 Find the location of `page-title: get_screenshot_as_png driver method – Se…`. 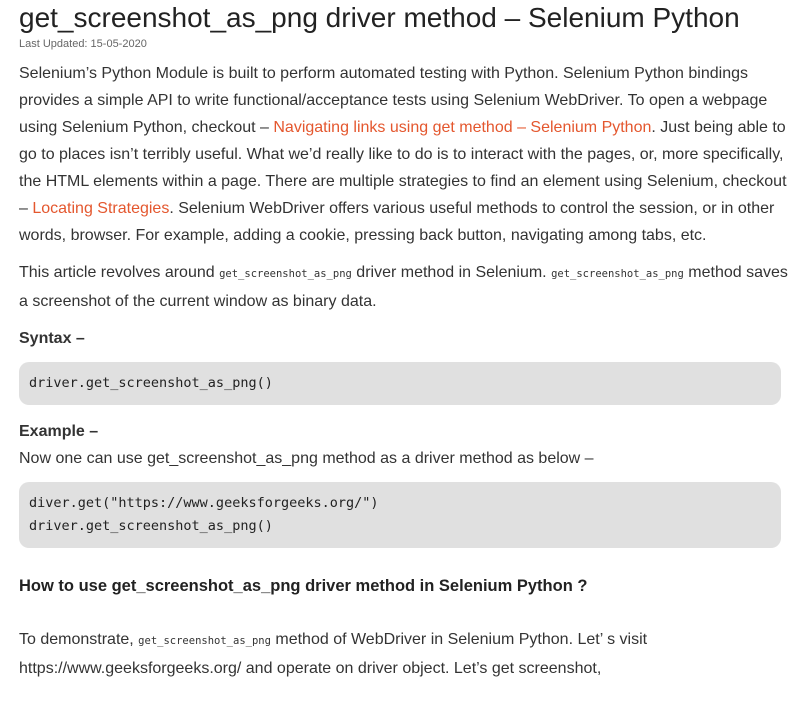

page-title: get_screenshot_as_png driver method – Se… is located at coordinates (379, 17).